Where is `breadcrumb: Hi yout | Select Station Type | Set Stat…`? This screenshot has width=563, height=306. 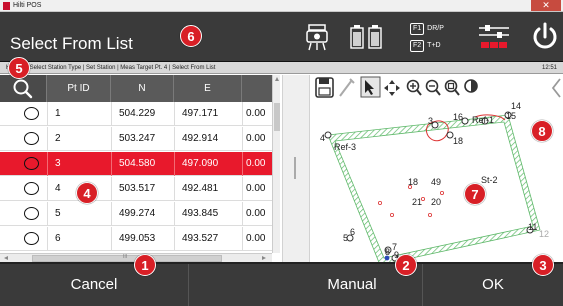 breadcrumb: Hi yout | Select Station Type | Set Stat… is located at coordinates (281, 68).